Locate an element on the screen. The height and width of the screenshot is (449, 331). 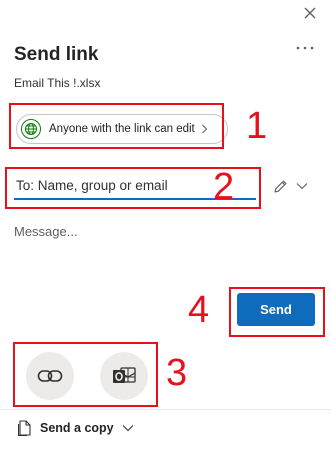
send-a-copy-button: Send a copy is located at coordinates (76, 428).